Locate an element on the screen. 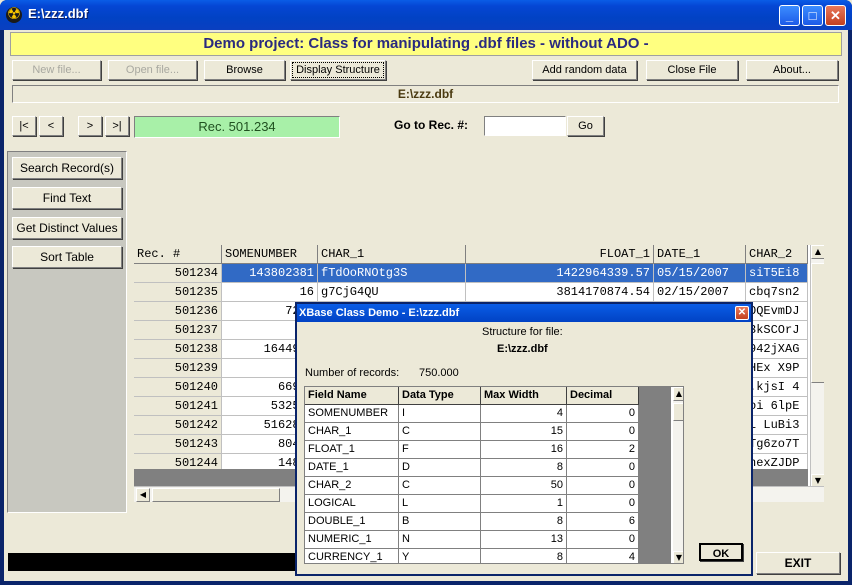 This screenshot has width=852, height=585. column-header: Decimal is located at coordinates (603, 396).